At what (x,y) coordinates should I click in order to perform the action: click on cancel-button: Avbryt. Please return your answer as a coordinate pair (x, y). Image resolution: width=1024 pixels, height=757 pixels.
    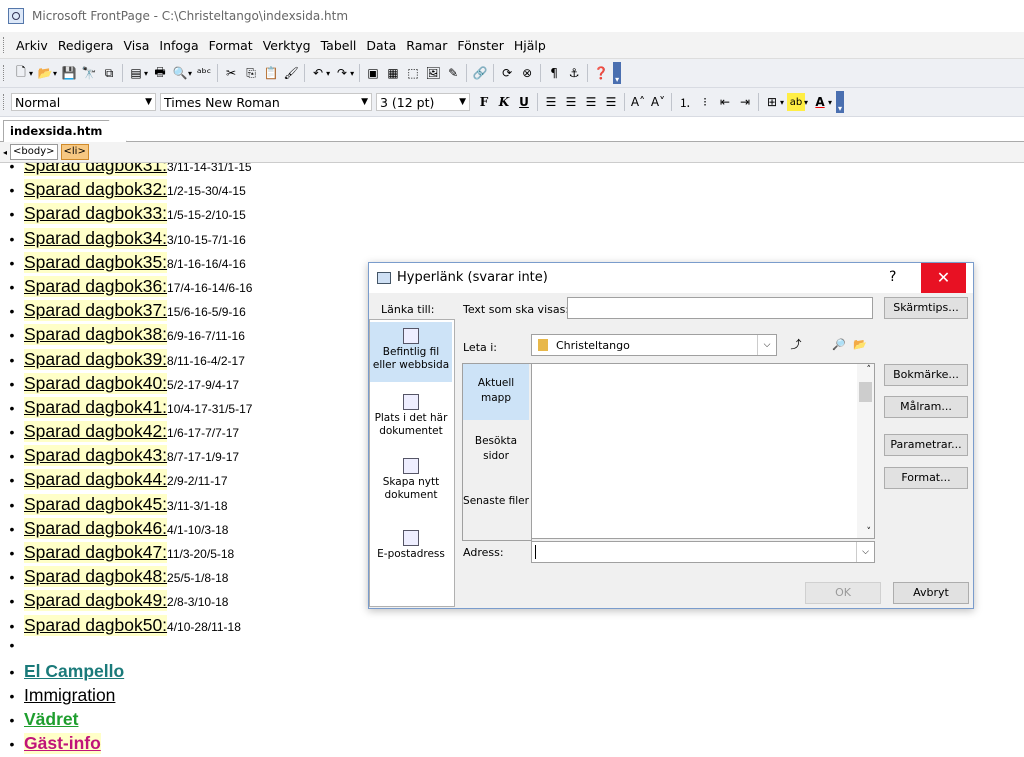
    Looking at the image, I should click on (931, 593).